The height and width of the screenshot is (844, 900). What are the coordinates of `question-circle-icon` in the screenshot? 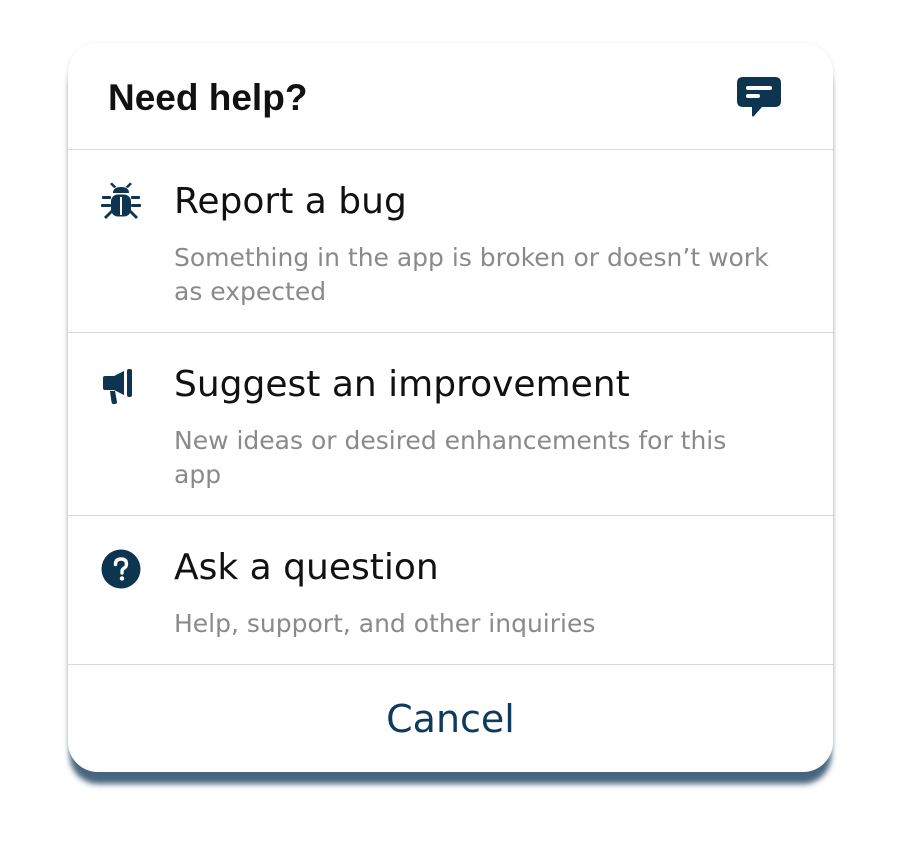 It's located at (121, 569).